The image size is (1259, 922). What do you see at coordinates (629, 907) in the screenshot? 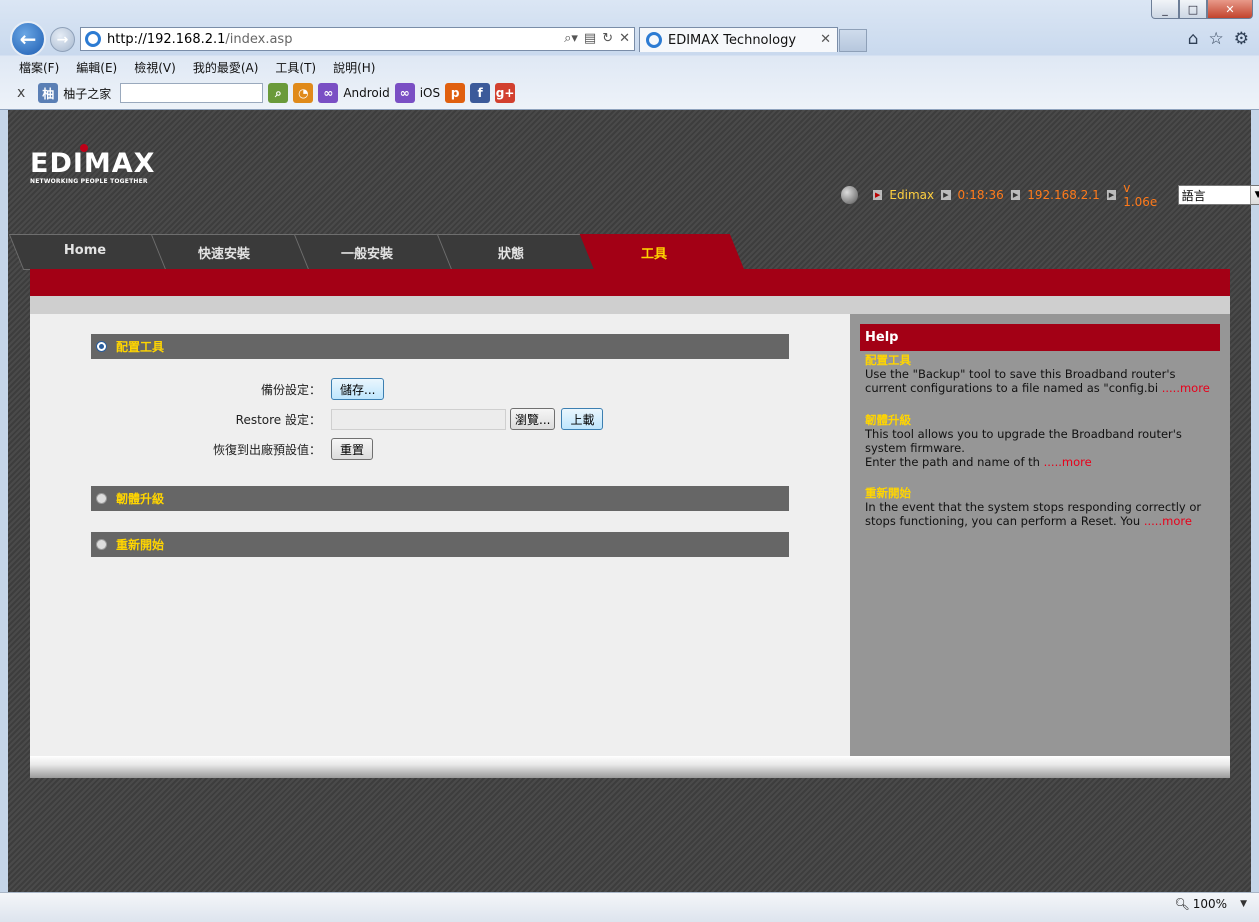
I see `browser-status-bar: 🔍︎ 100% ▼` at bounding box center [629, 907].